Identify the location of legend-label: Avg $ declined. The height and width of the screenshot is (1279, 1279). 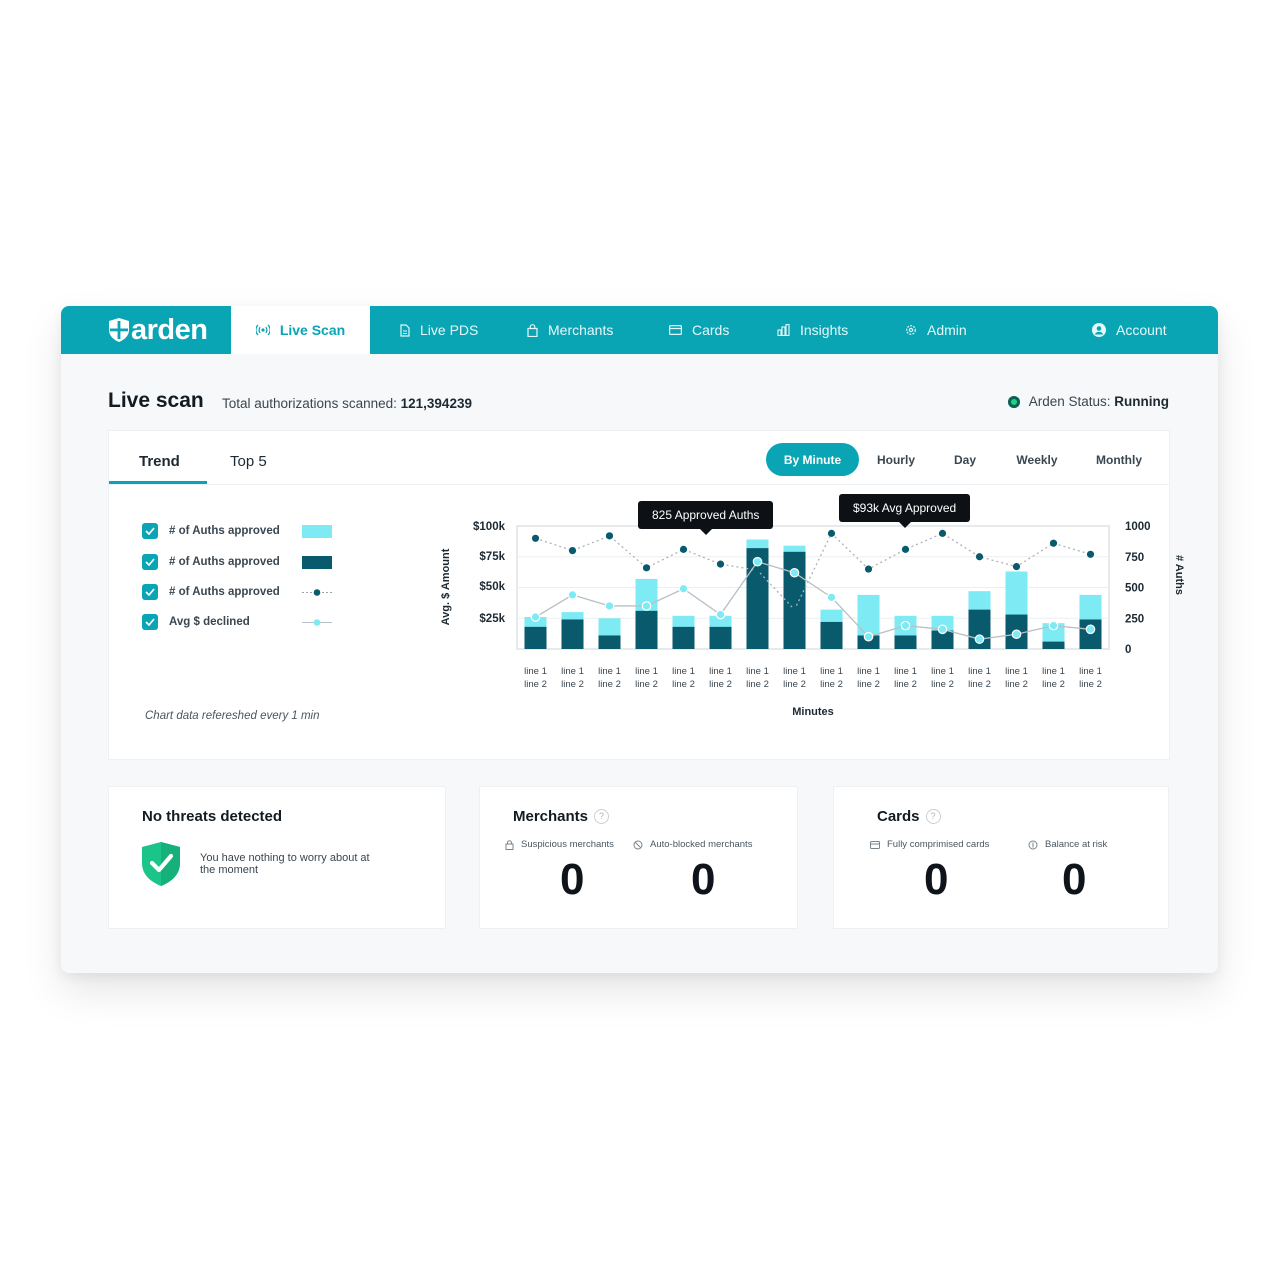
(209, 622).